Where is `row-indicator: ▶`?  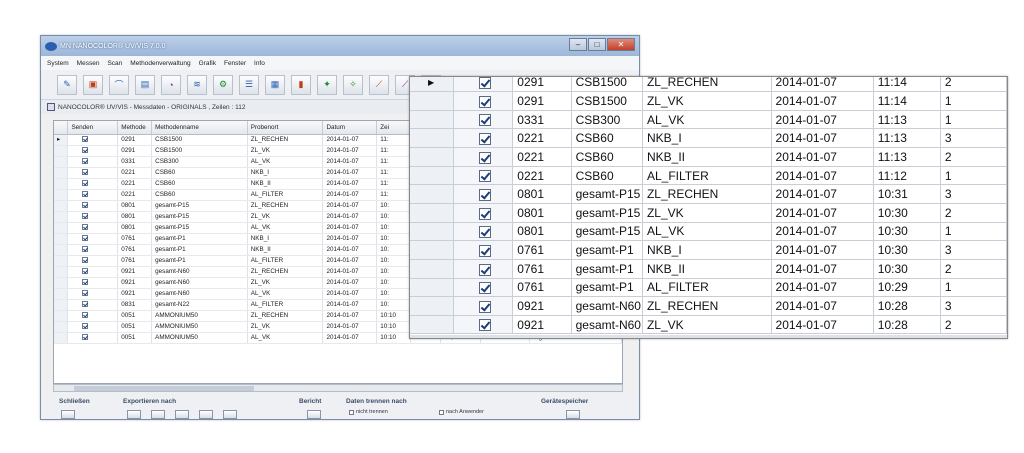 row-indicator: ▶ is located at coordinates (432, 85).